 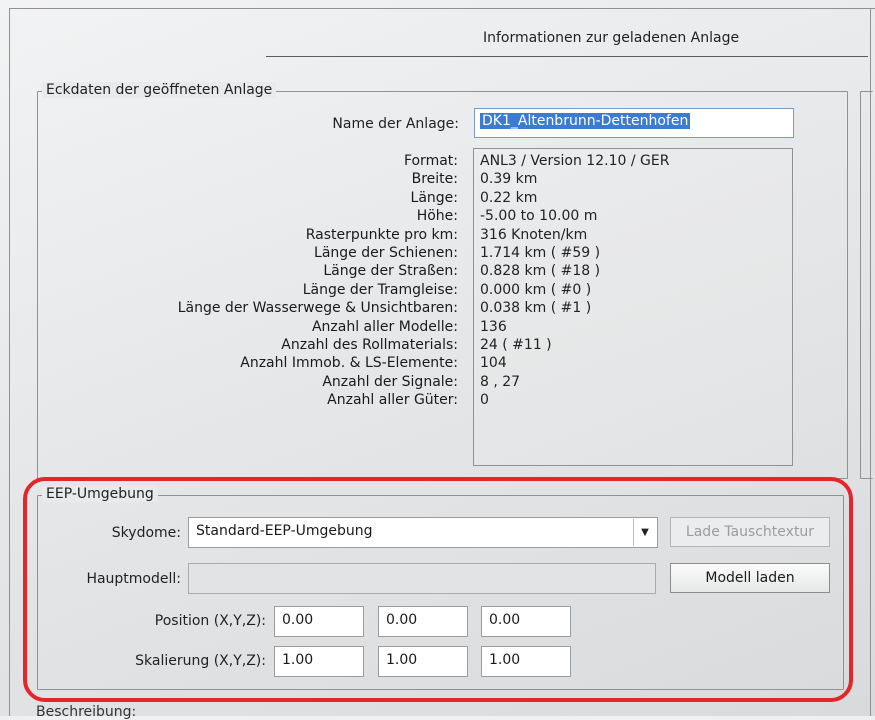 I want to click on info-value: 0.39 km, so click(x=509, y=179).